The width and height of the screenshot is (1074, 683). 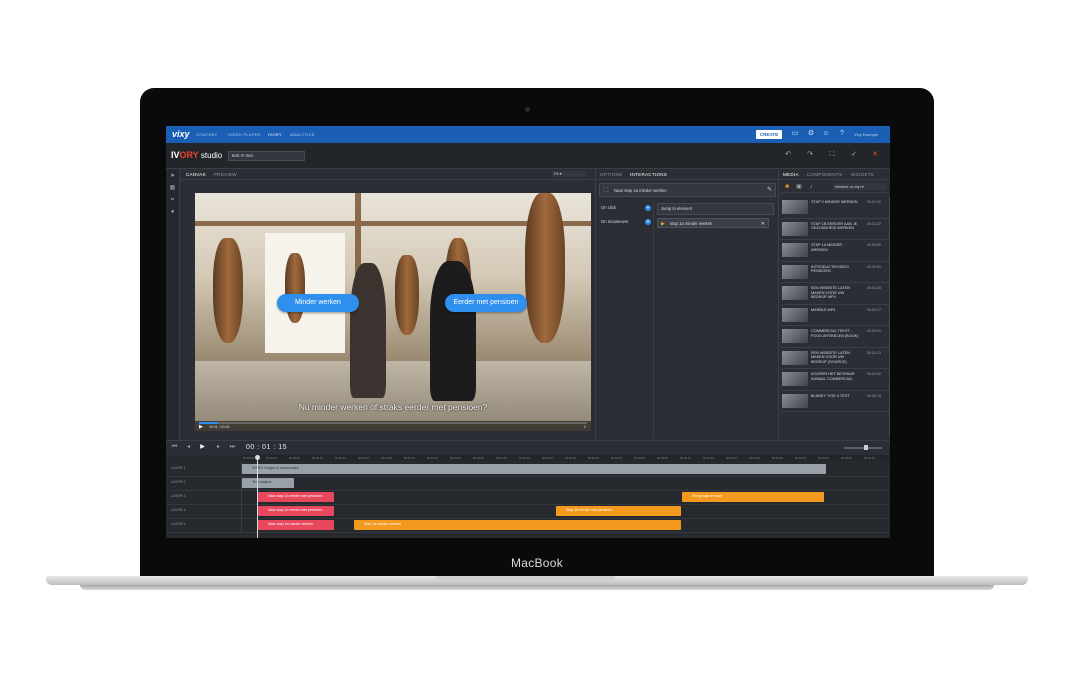 What do you see at coordinates (537, 563) in the screenshot?
I see `device-label: MacBook` at bounding box center [537, 563].